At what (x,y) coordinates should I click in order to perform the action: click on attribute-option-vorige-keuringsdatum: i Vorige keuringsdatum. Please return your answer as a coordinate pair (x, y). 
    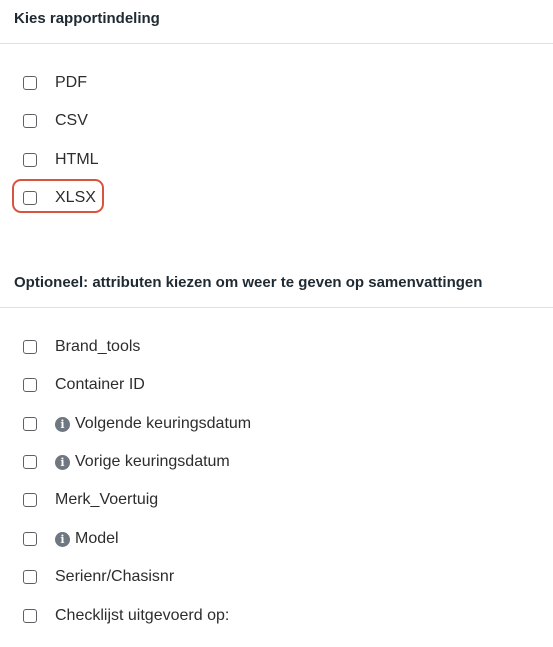
    Looking at the image, I should click on (126, 462).